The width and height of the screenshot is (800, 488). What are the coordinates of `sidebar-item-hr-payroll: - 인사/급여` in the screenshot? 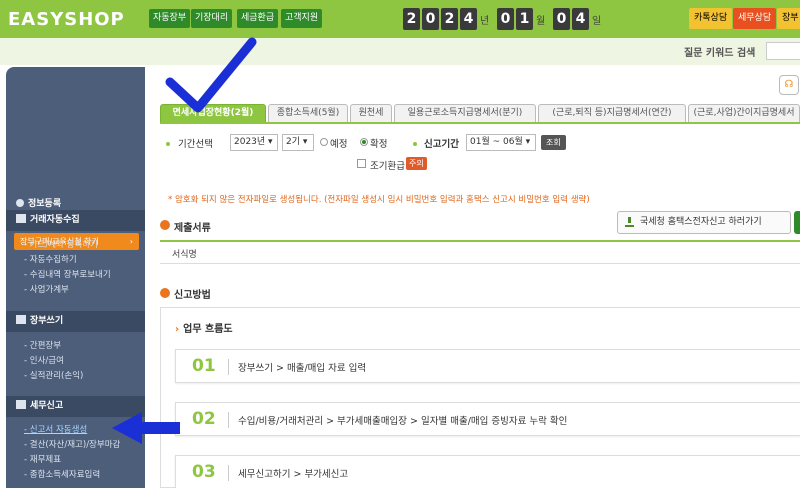 It's located at (44, 360).